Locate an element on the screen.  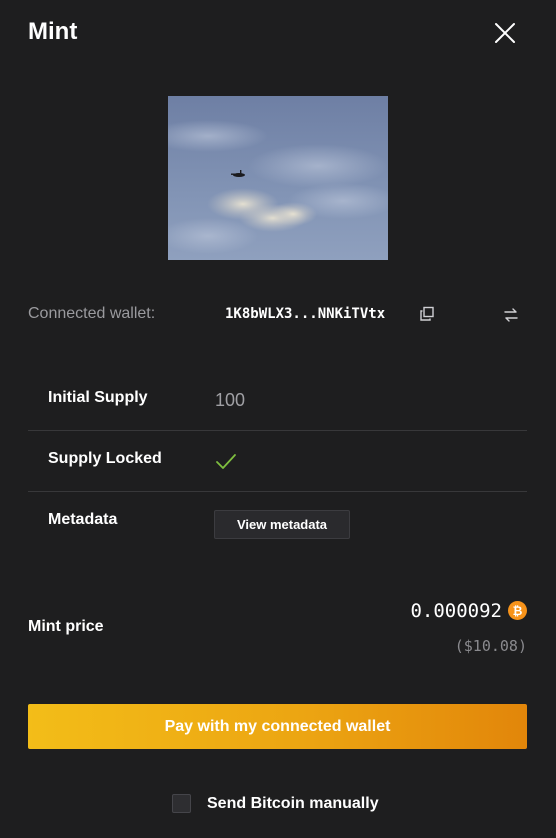
connected-wallet-row: Connected wallet: 1K8bWLX3...NNKiTVtx is located at coordinates (278, 315).